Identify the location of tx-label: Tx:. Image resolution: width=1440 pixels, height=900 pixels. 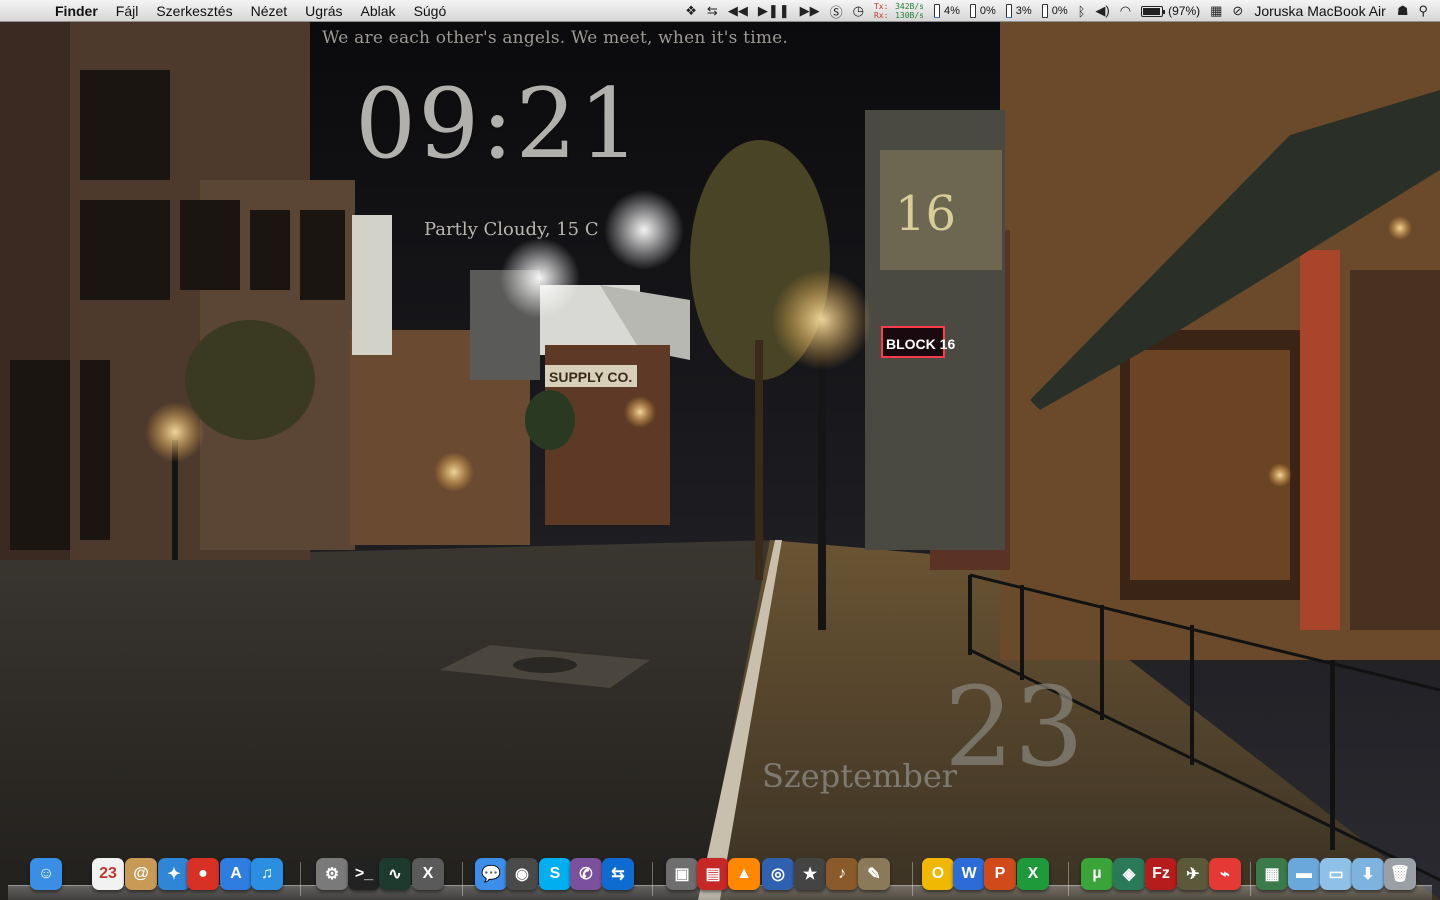
(881, 6).